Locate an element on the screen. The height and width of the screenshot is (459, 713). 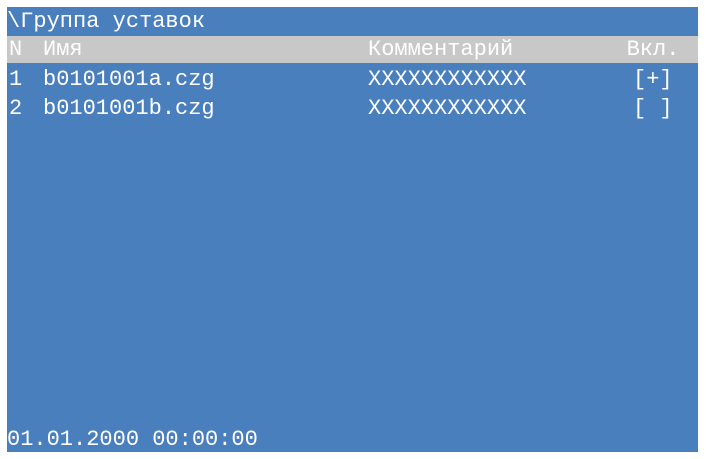
table-row: 2 b0101001b.czg XXXXXXXXXXXX [ ] is located at coordinates (352, 108).